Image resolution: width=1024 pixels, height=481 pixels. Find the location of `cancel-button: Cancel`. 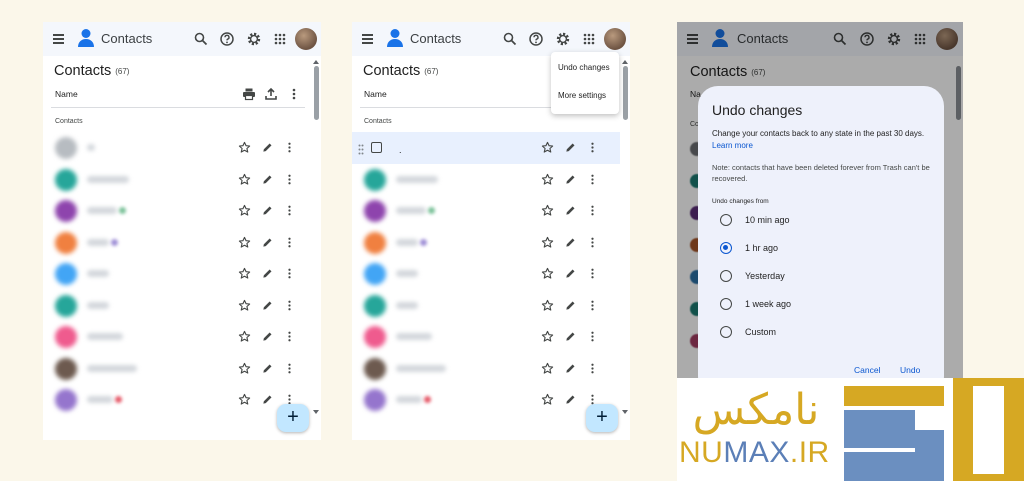

cancel-button: Cancel is located at coordinates (867, 370).